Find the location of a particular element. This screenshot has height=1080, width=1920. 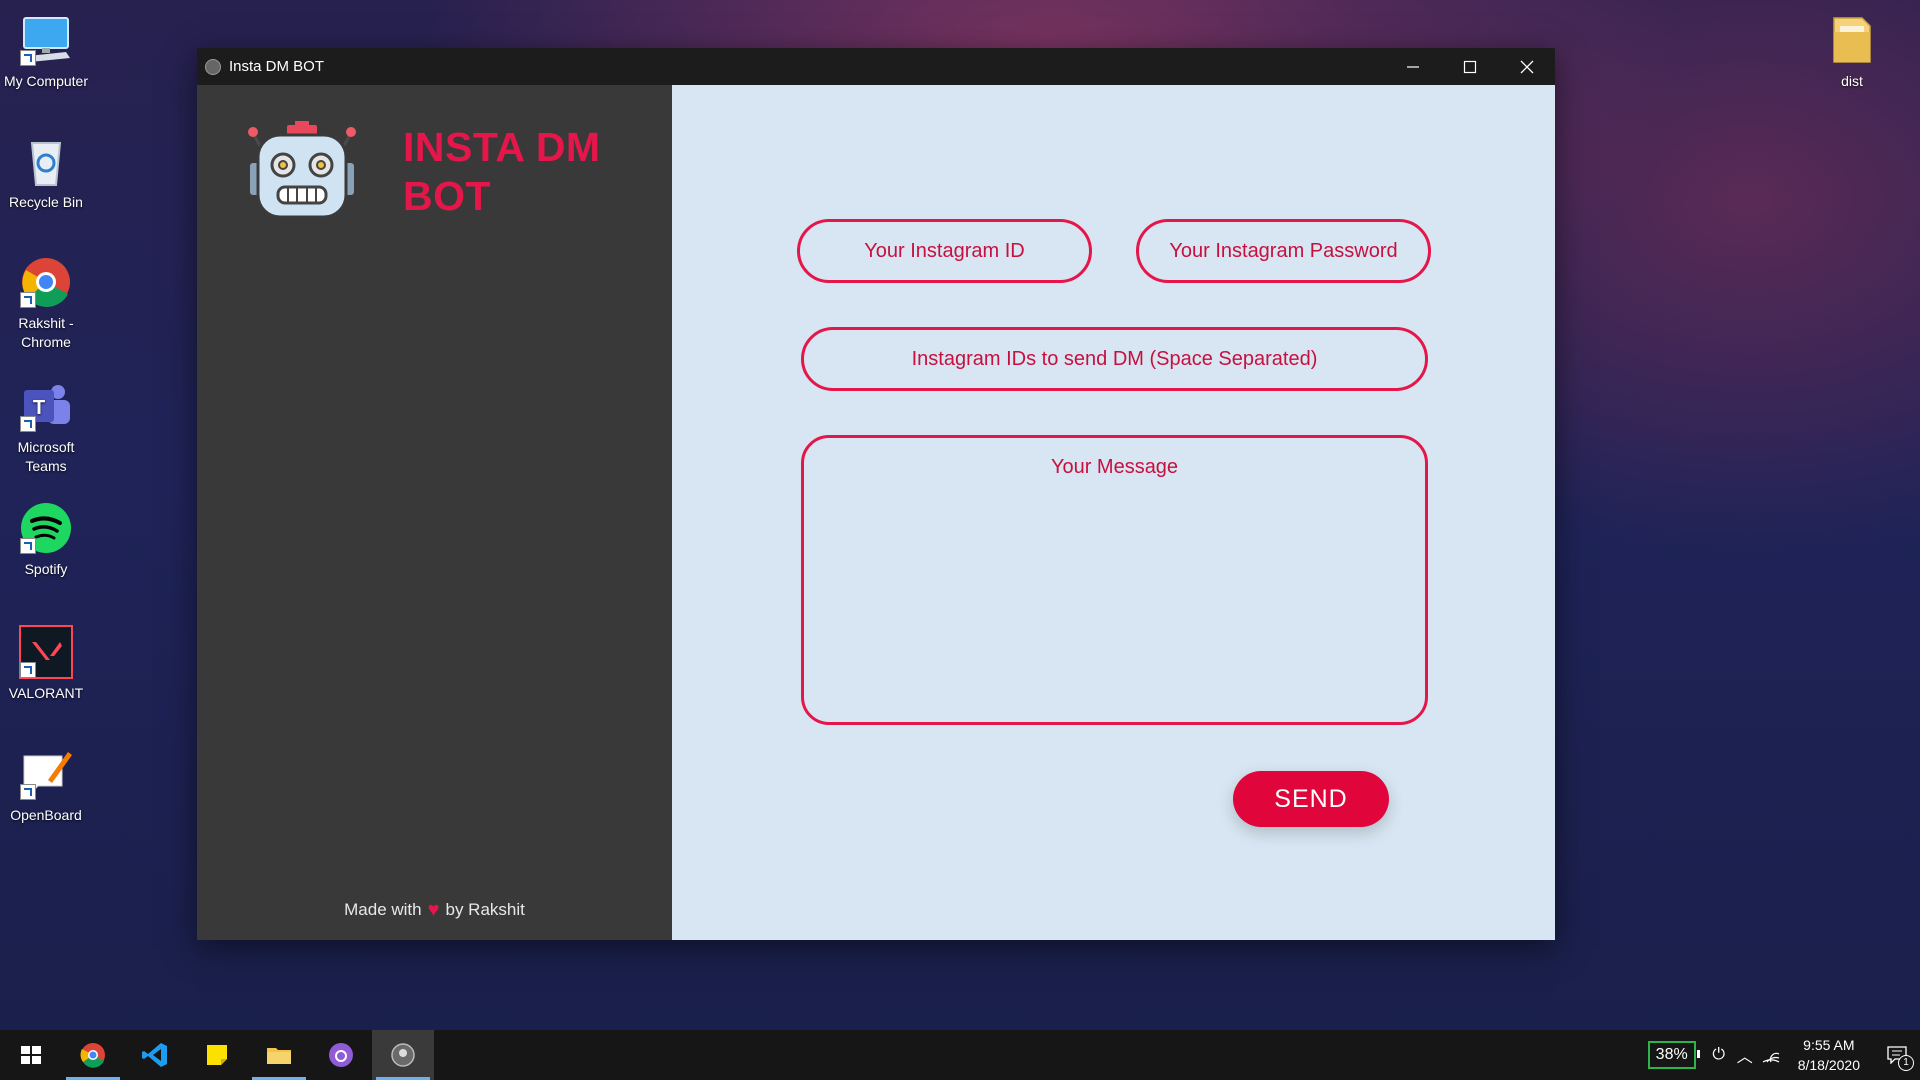

brand-line-1: INSTA DM is located at coordinates (502, 147).